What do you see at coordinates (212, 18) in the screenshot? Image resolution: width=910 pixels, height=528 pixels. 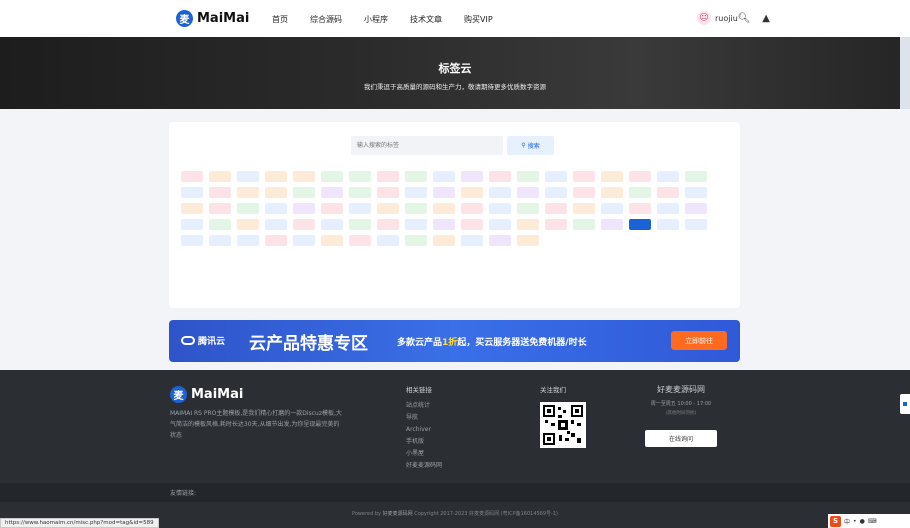 I see `site-logo: 麦 MaiMai` at bounding box center [212, 18].